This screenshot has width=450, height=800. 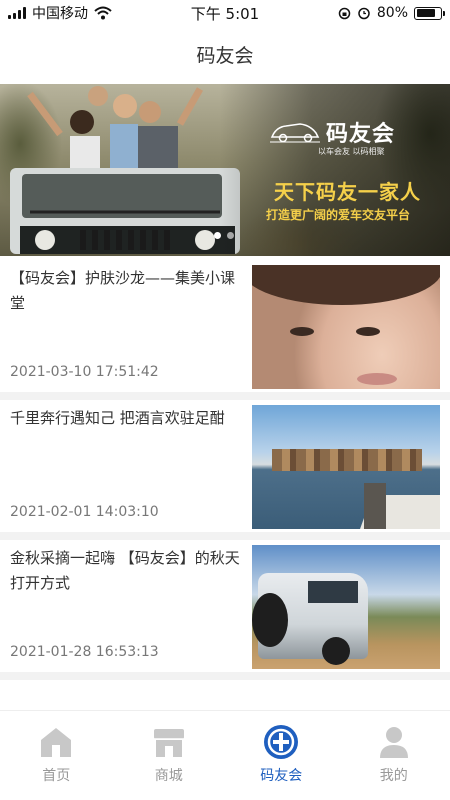 What do you see at coordinates (361, 134) in the screenshot?
I see `banner-brand: 码友会` at bounding box center [361, 134].